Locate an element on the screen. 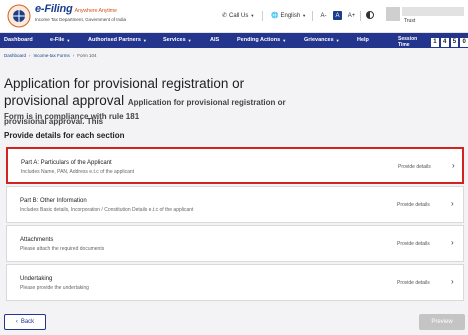 The image size is (468, 335). user-type-label: Trust is located at coordinates (410, 21).